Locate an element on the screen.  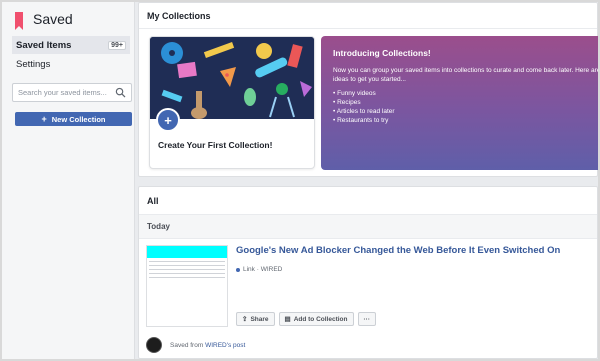
share-icon: ⇪ is located at coordinates (245, 319).